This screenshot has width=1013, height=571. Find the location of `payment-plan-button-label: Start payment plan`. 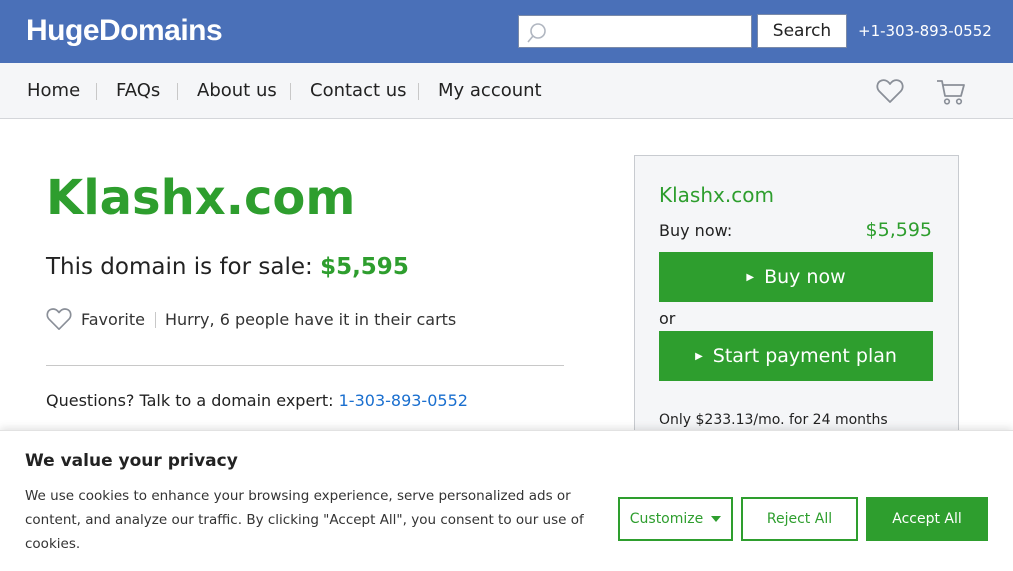

payment-plan-button-label: Start payment plan is located at coordinates (804, 356).